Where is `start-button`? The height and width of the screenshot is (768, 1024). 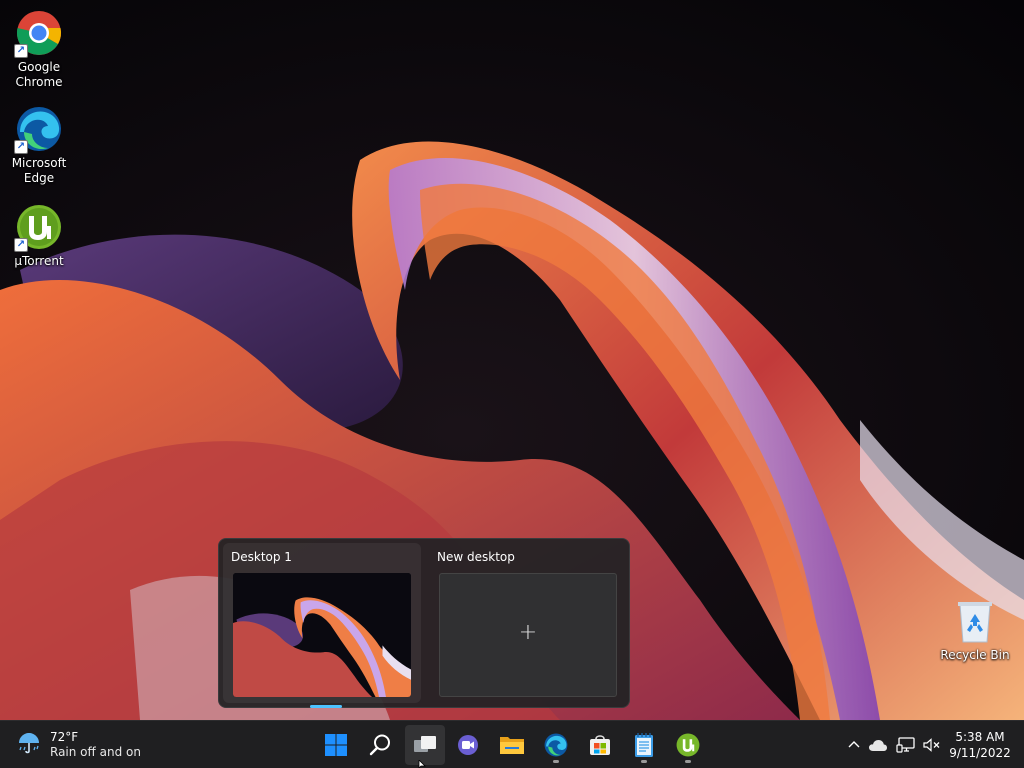 start-button is located at coordinates (336, 745).